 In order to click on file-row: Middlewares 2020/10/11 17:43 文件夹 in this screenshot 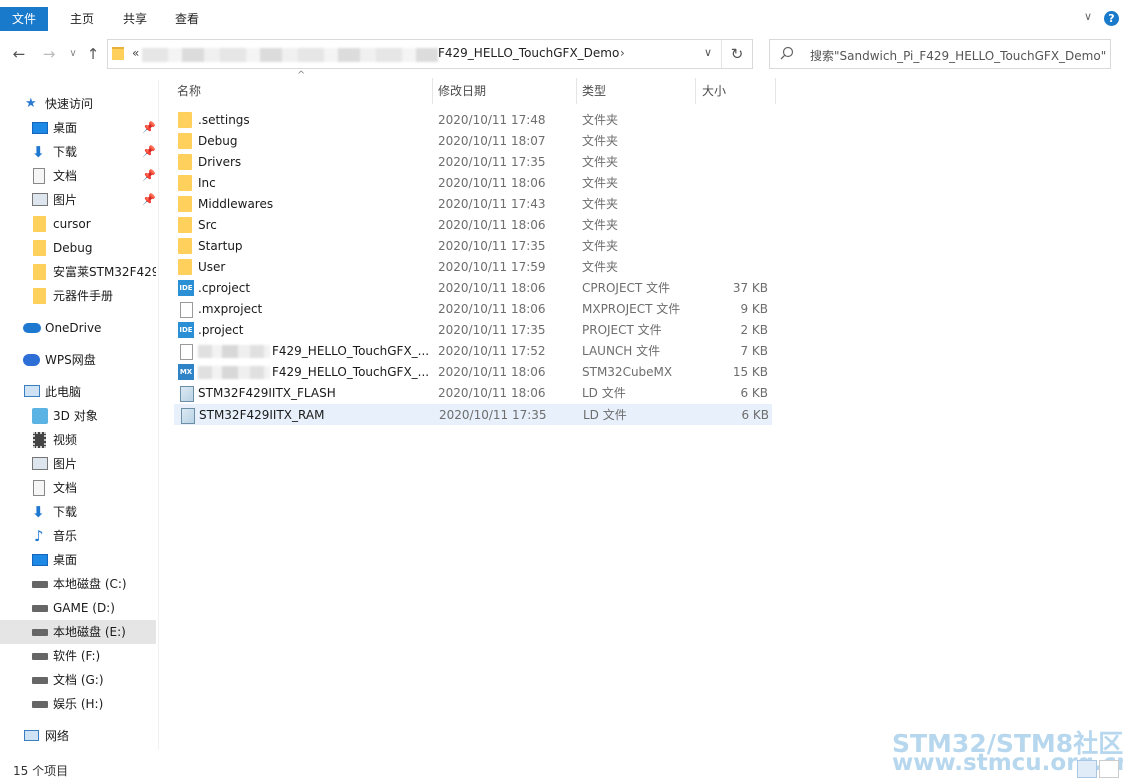, I will do `click(473, 204)`.